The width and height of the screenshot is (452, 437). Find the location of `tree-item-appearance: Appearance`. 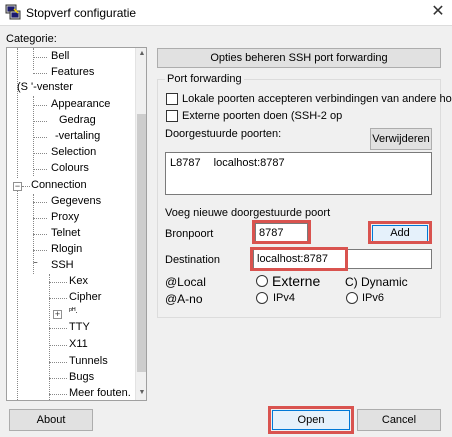

tree-item-appearance: Appearance is located at coordinates (80, 104).